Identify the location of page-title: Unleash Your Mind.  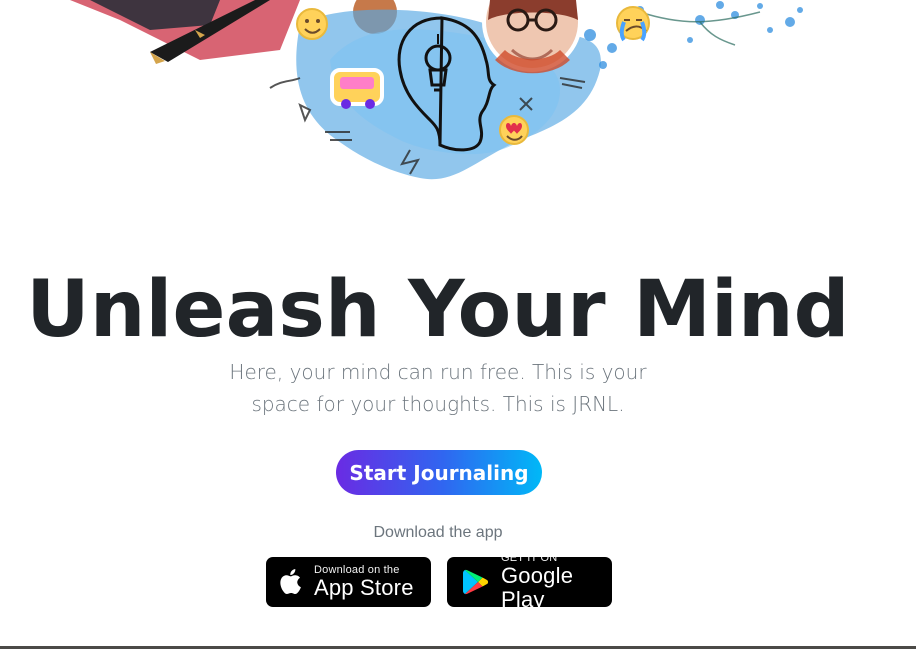
(438, 310).